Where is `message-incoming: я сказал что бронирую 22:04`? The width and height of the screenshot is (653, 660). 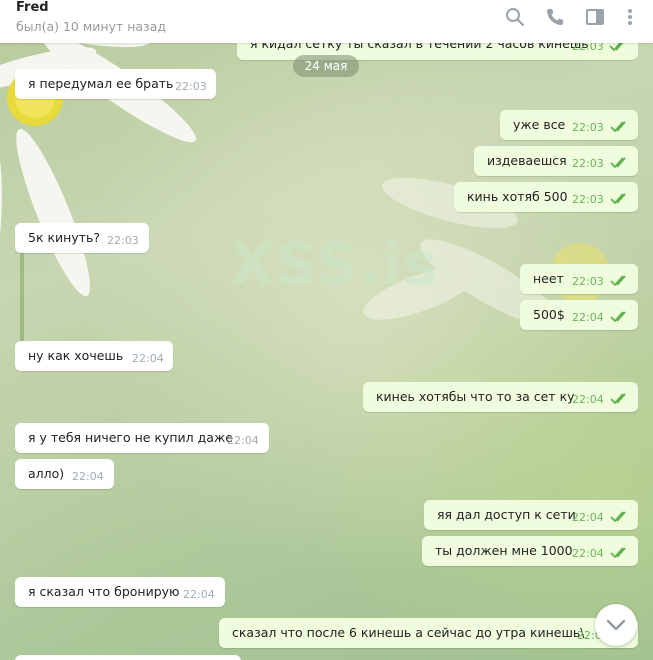
message-incoming: я сказал что бронирую 22:04 is located at coordinates (120, 592).